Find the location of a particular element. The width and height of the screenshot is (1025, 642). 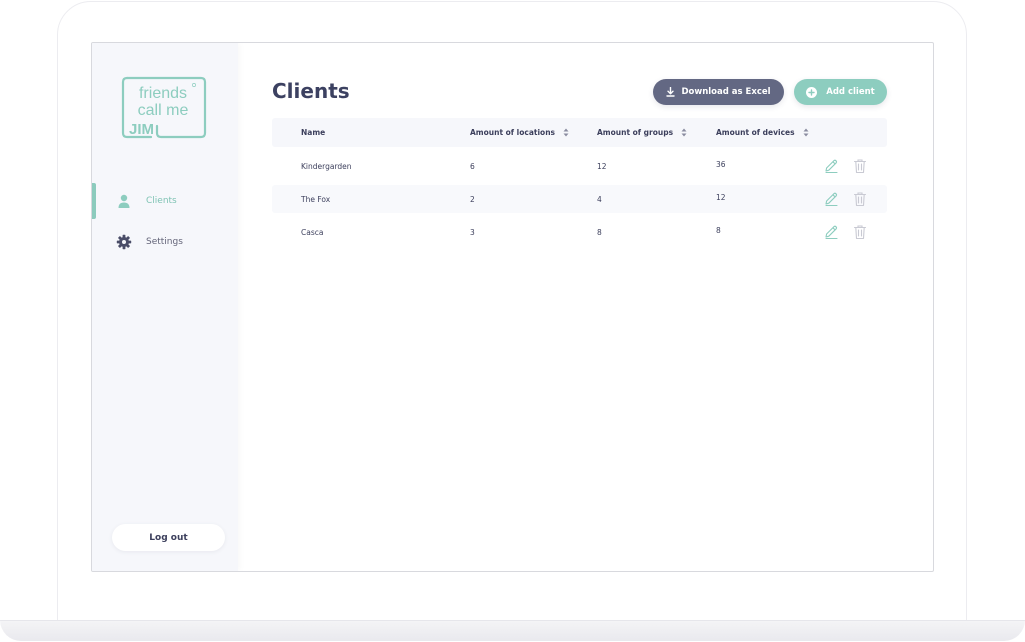

cell-locations: 2 is located at coordinates (472, 199).